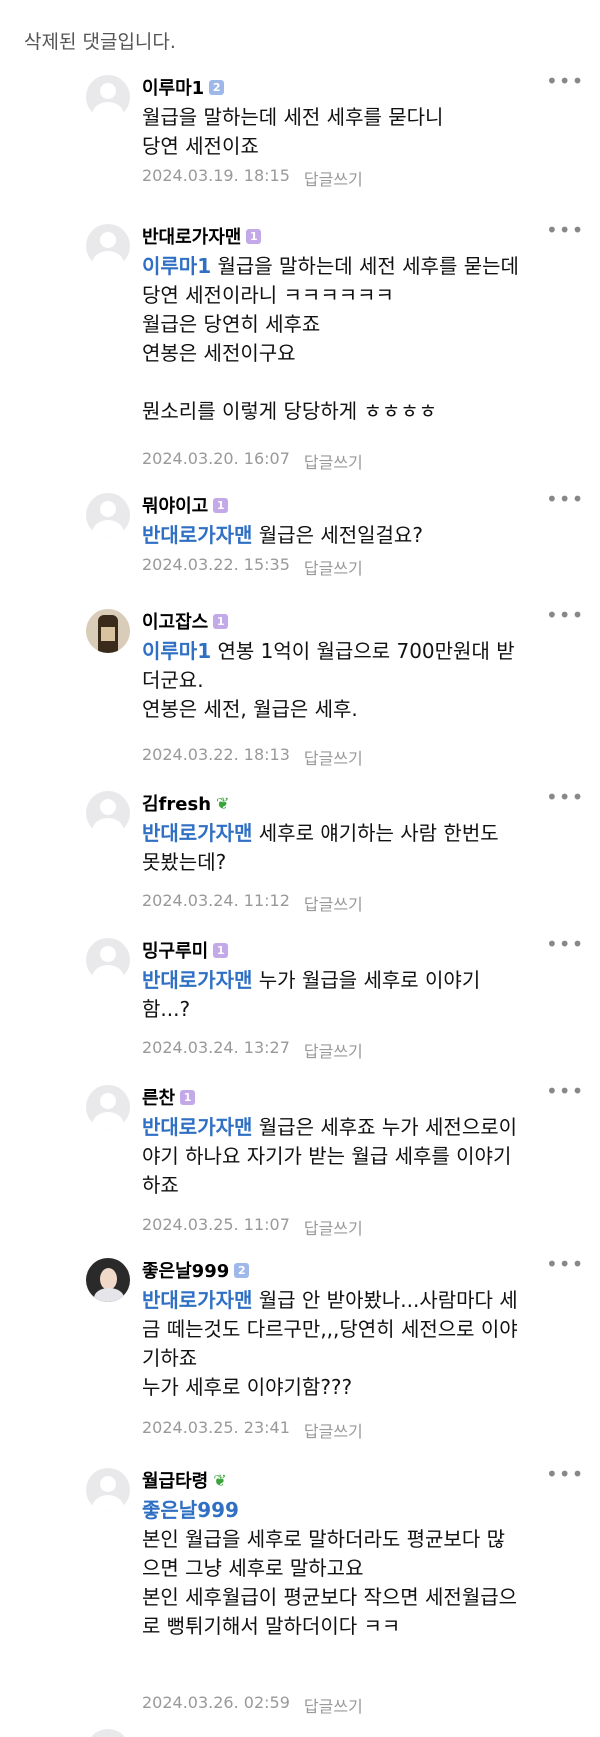 This screenshot has width=600, height=1737. Describe the element at coordinates (216, 1427) in the screenshot. I see `comment-date: 2024.03.25. 23:41` at that location.